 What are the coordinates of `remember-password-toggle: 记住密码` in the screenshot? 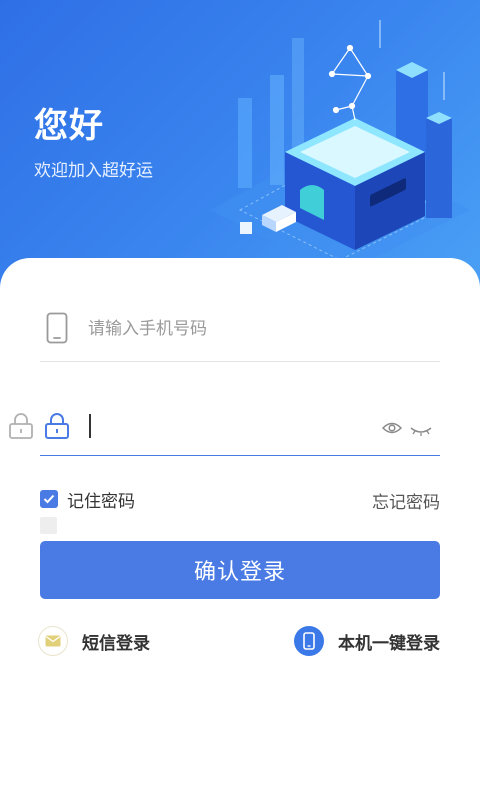 It's located at (87, 499).